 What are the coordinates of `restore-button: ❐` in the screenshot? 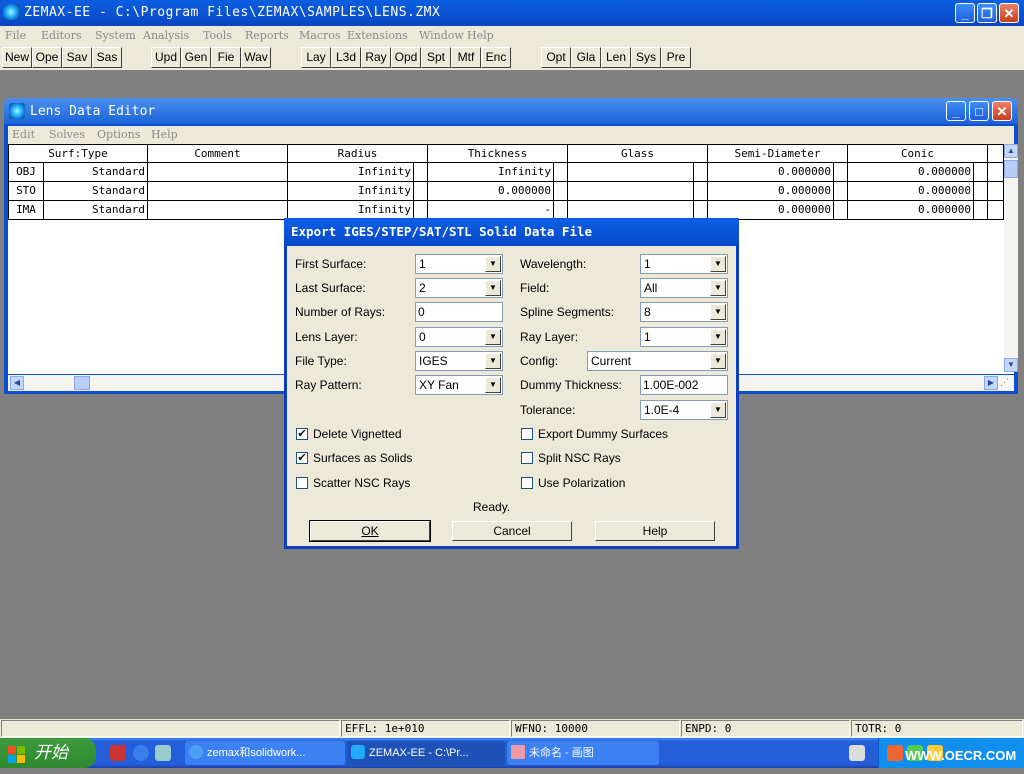 It's located at (987, 13).